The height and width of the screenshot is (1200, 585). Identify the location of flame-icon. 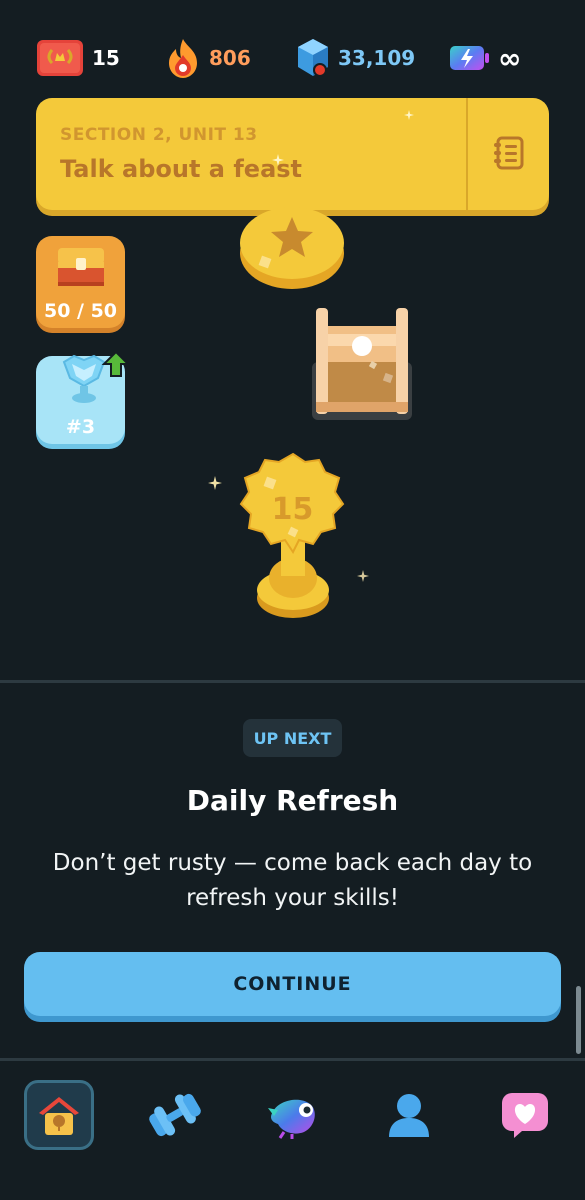
(183, 58).